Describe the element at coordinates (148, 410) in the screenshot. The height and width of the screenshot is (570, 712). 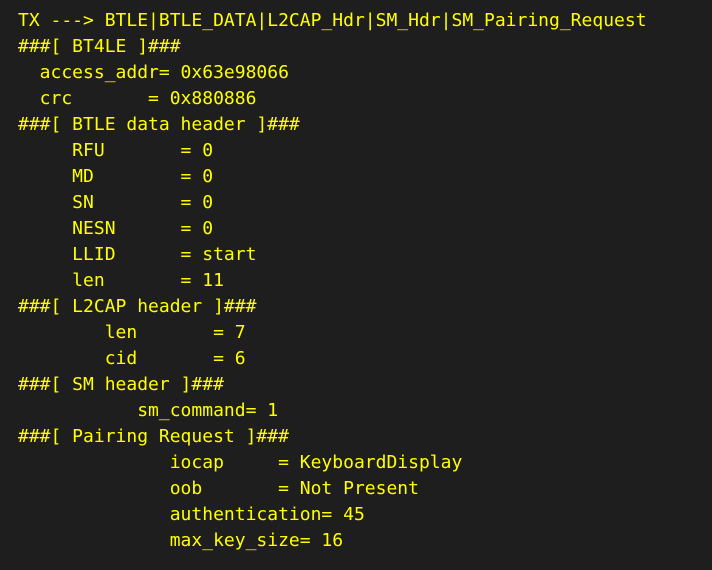
I see `terminal-line-sm-command: sm_command= 1` at that location.